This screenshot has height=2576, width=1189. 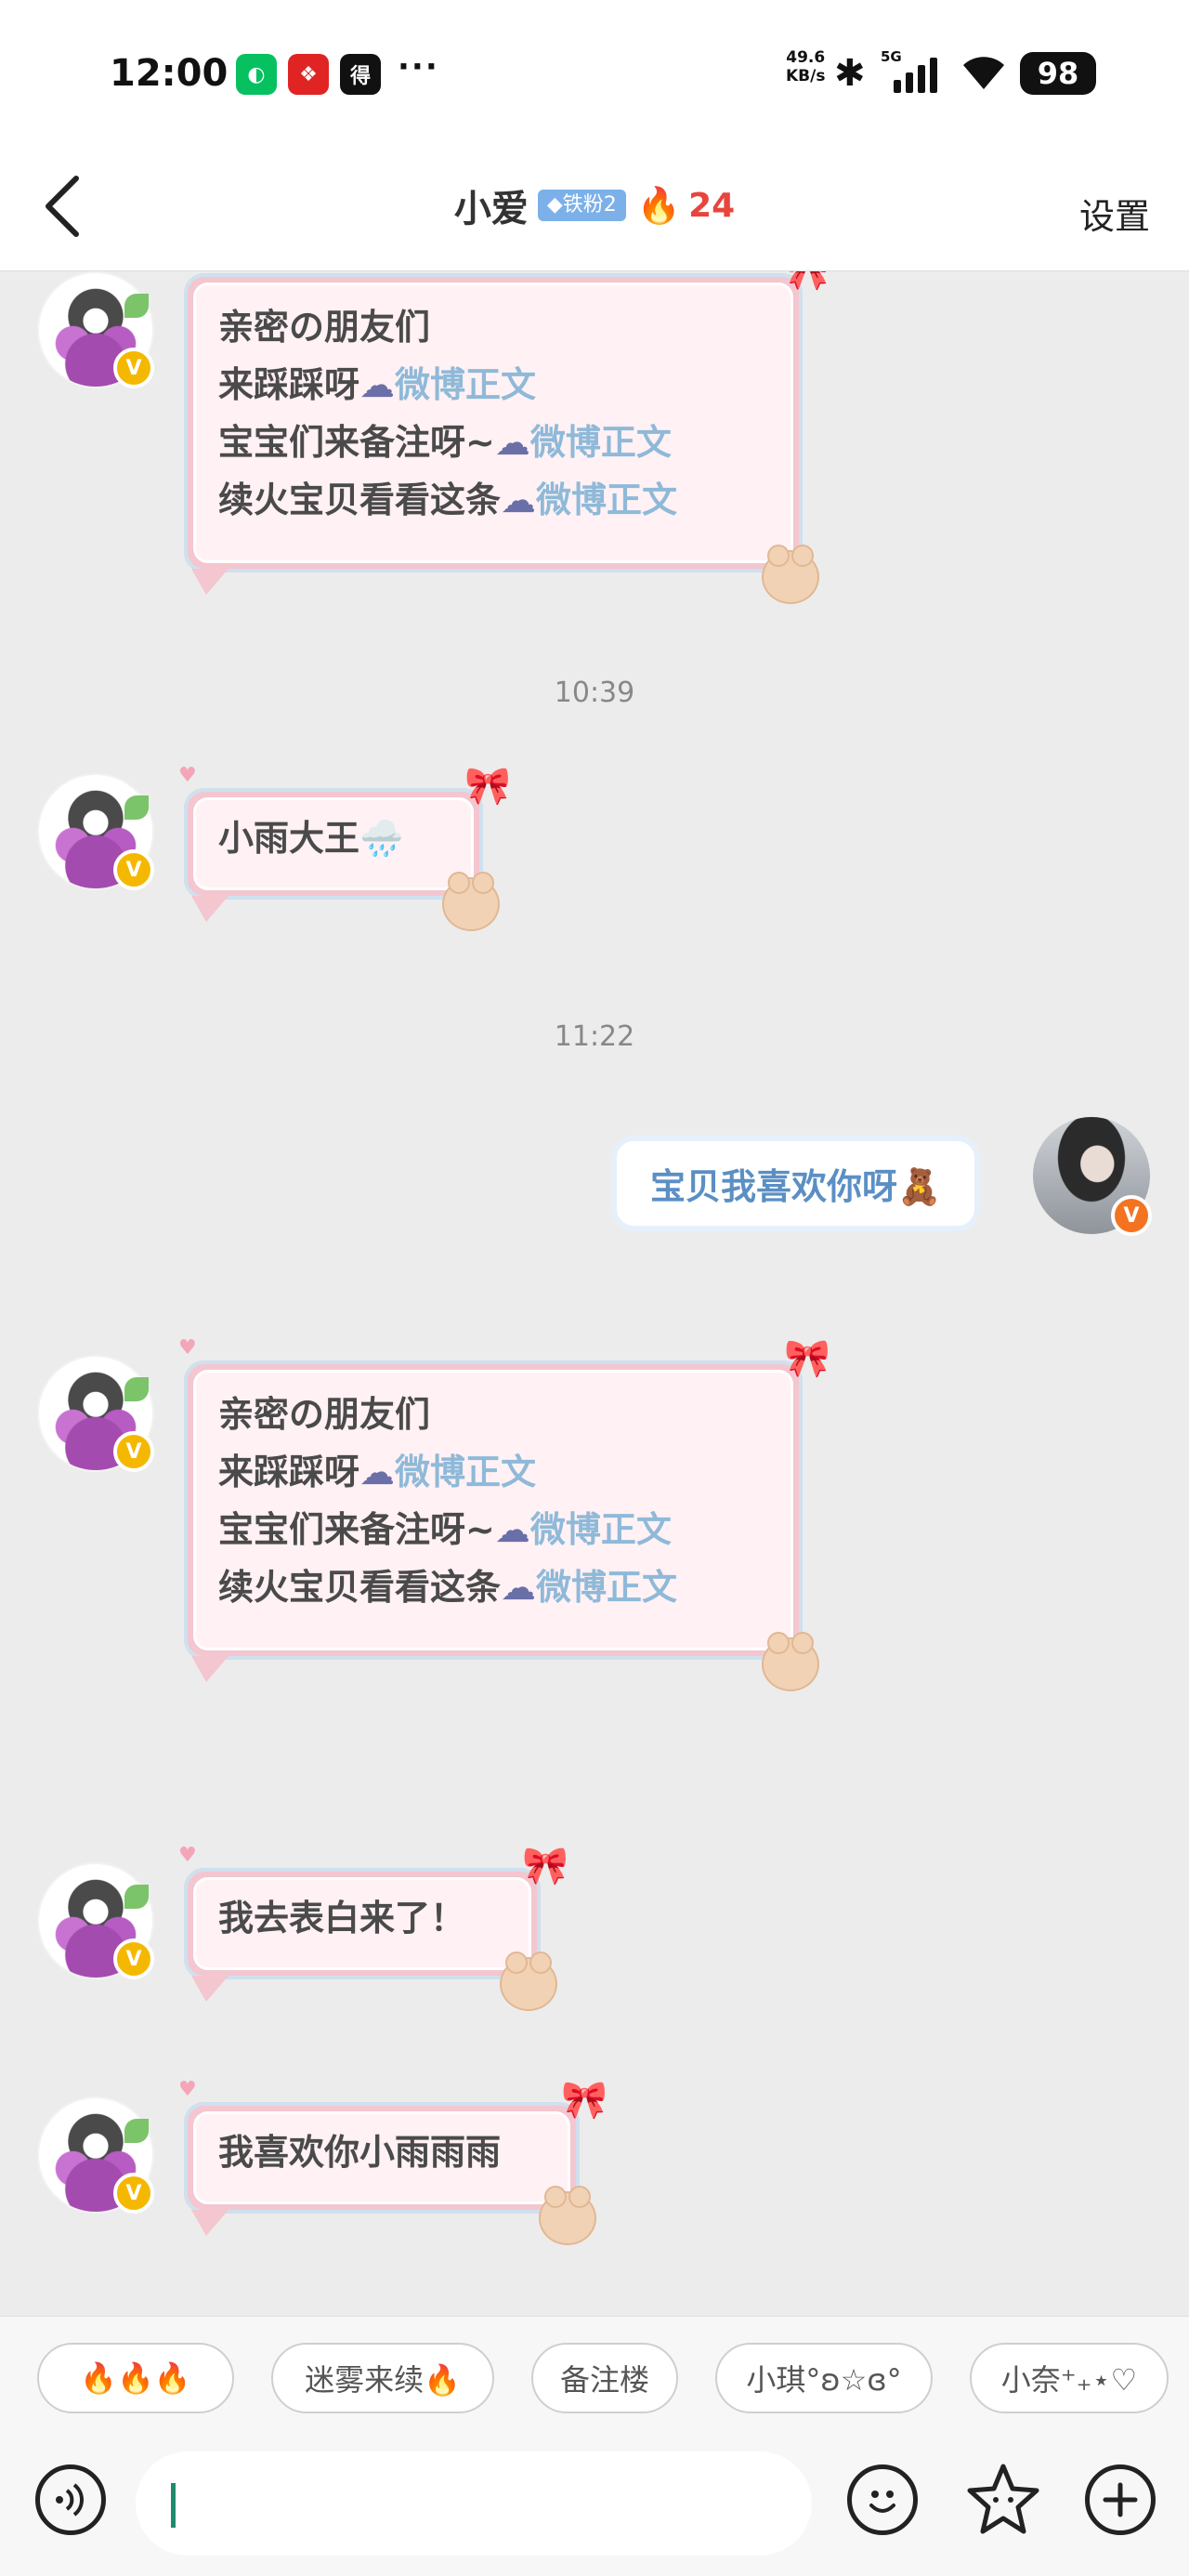 What do you see at coordinates (360, 1587) in the screenshot?
I see `message-text: 续火宝贝看看这条` at bounding box center [360, 1587].